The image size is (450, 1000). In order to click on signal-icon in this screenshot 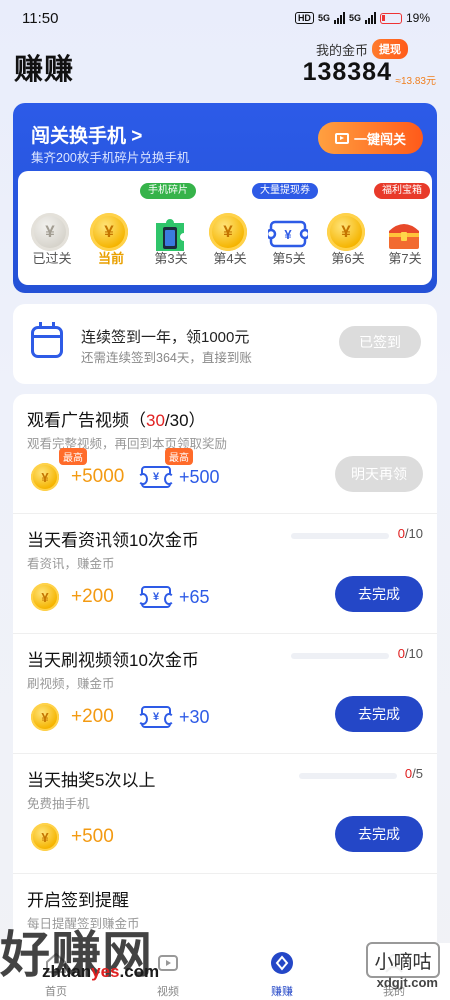, I will do `click(339, 18)`.